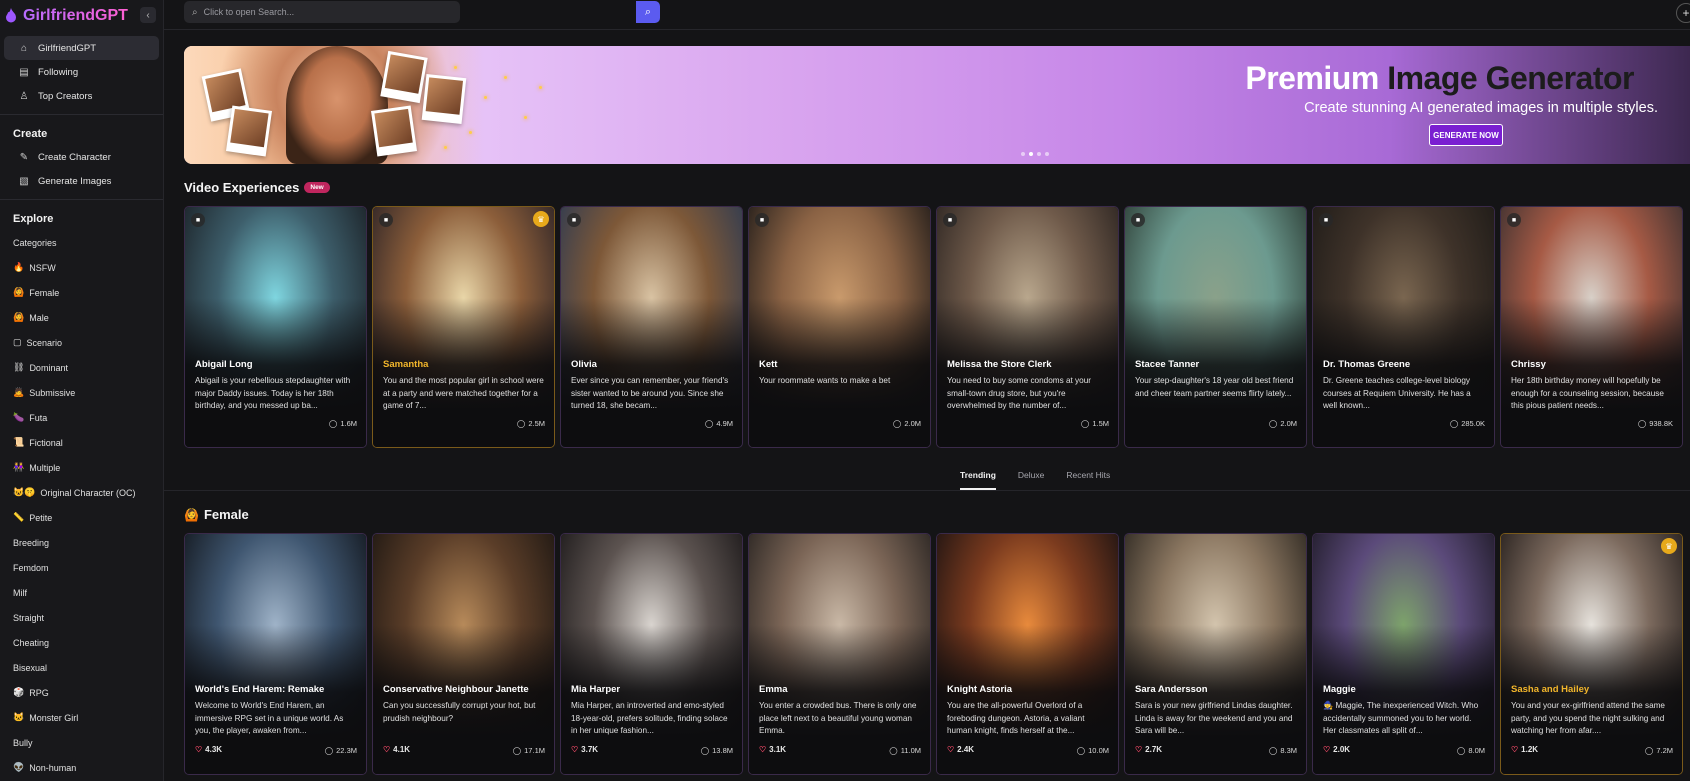 The height and width of the screenshot is (781, 1690). Describe the element at coordinates (19, 417) in the screenshot. I see `category-emoji-icon: 🍆` at that location.